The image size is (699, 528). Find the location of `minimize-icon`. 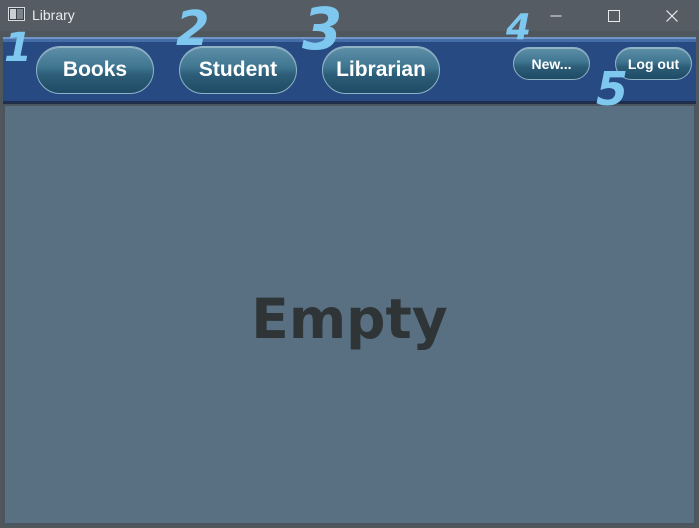

minimize-icon is located at coordinates (556, 15).